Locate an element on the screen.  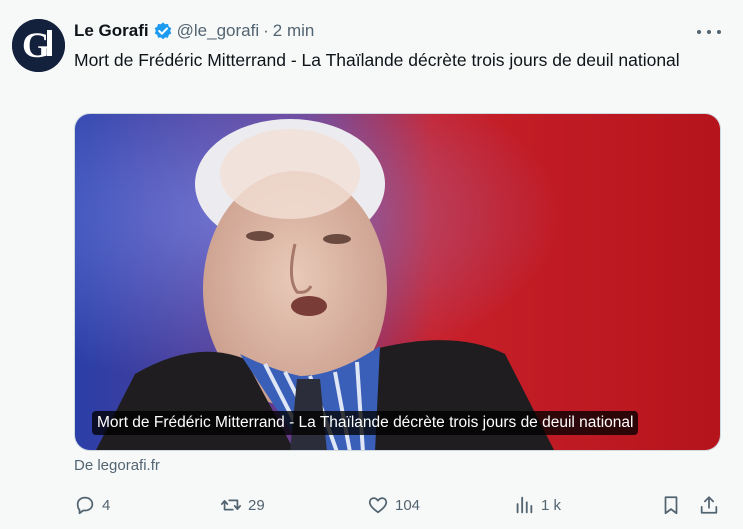
tweet-header: Le Gorafi @le_gorafi · 2 min is located at coordinates (194, 31).